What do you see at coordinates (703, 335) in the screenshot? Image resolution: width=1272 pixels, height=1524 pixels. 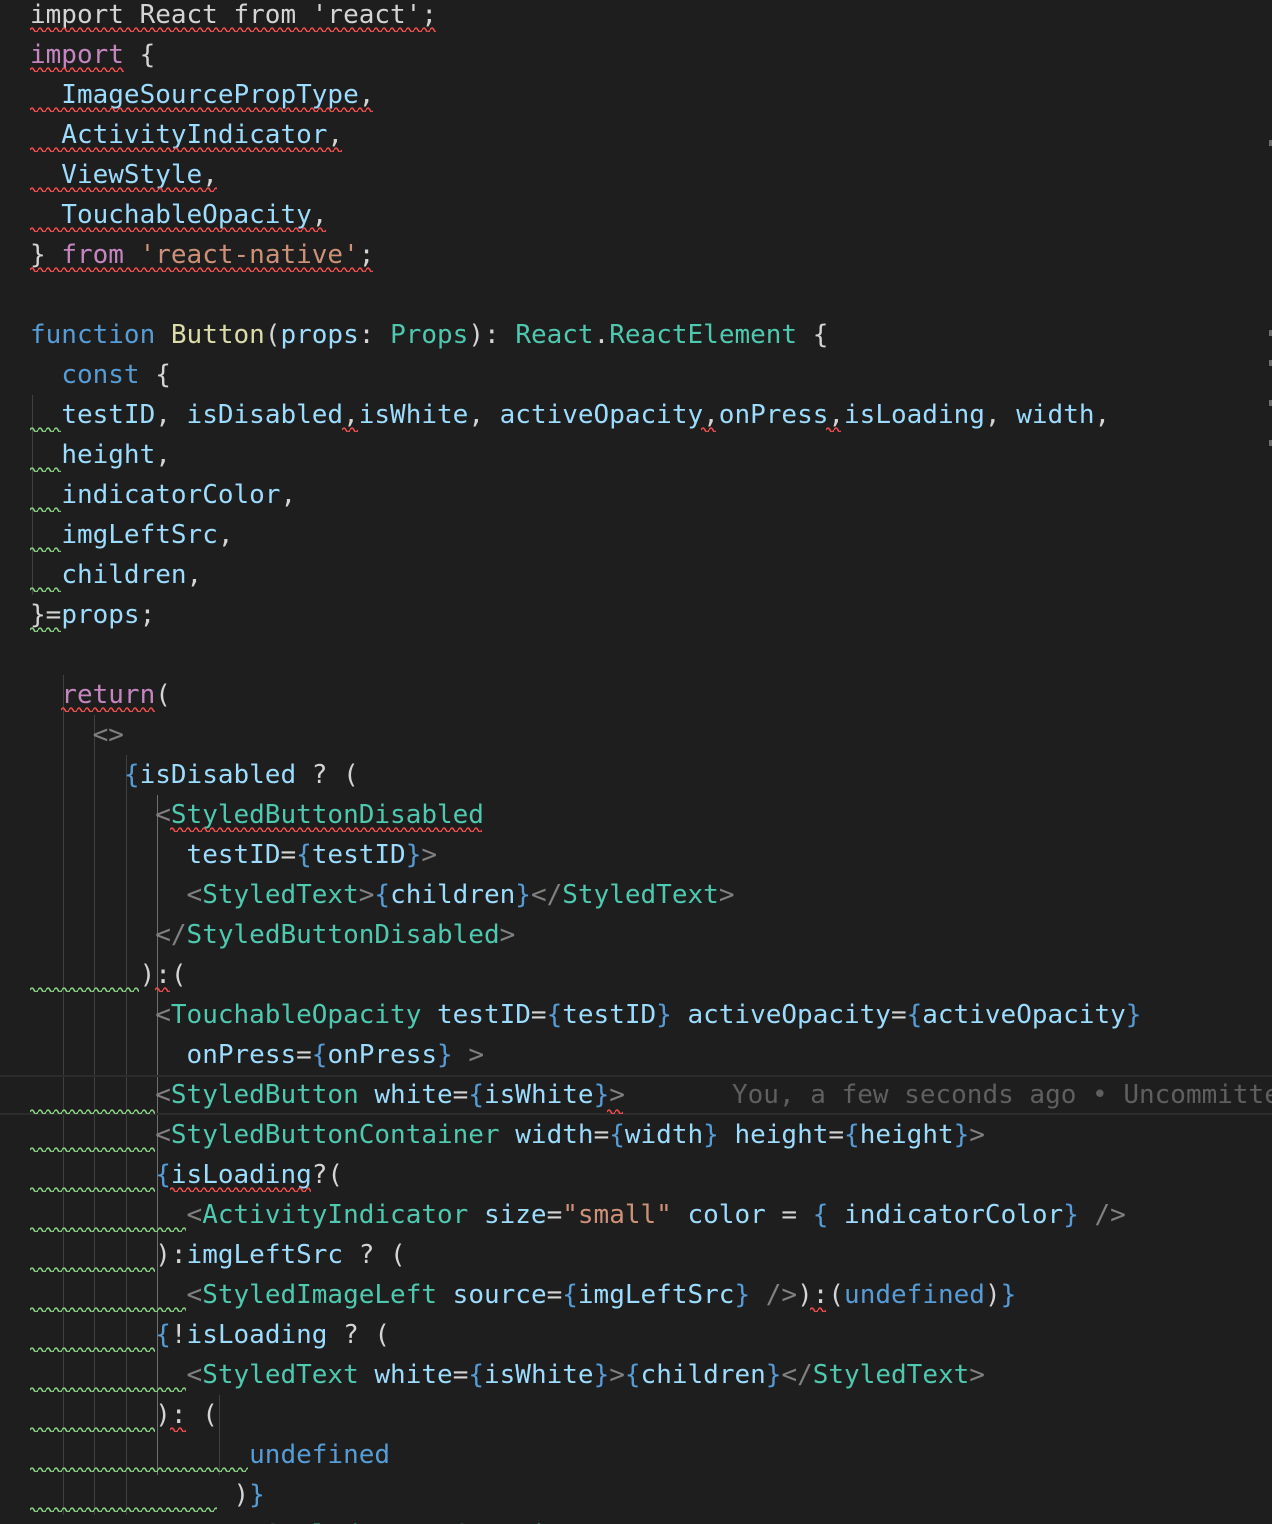 I see `code-token: ReactElement` at bounding box center [703, 335].